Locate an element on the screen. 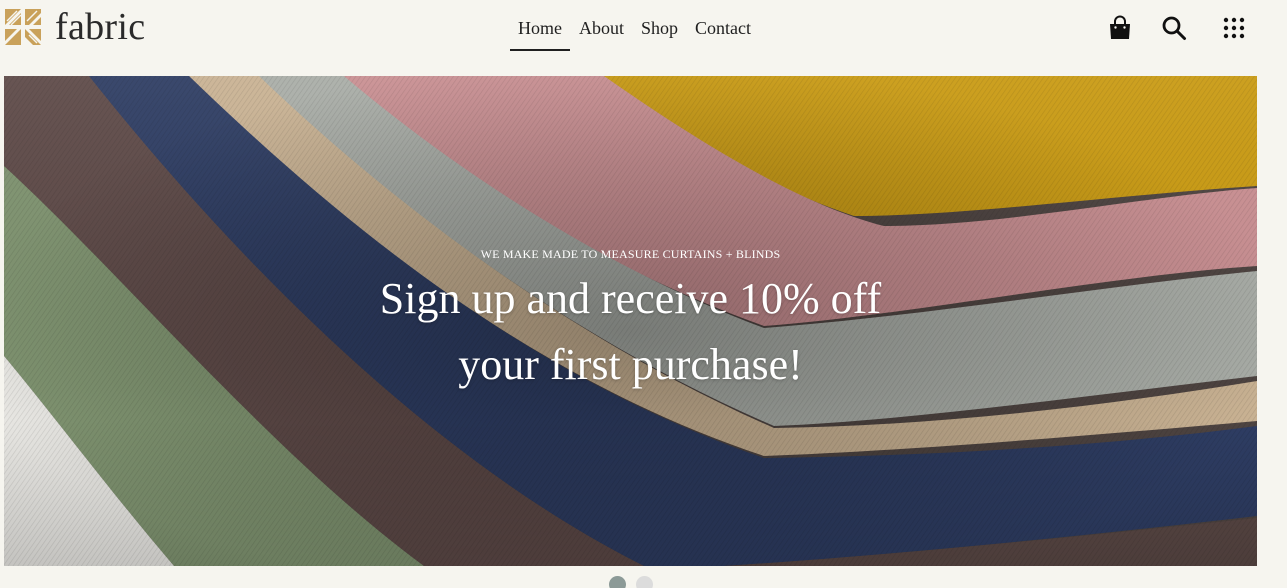 The height and width of the screenshot is (588, 1287). search-button is located at coordinates (1174, 28).